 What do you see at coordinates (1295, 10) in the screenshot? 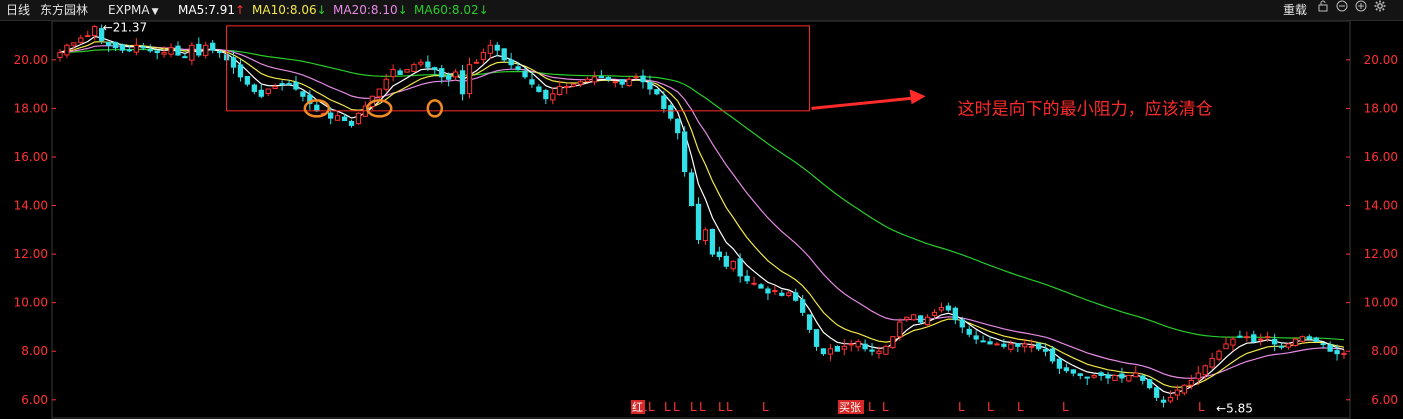
I see `reload-button: 重载` at bounding box center [1295, 10].